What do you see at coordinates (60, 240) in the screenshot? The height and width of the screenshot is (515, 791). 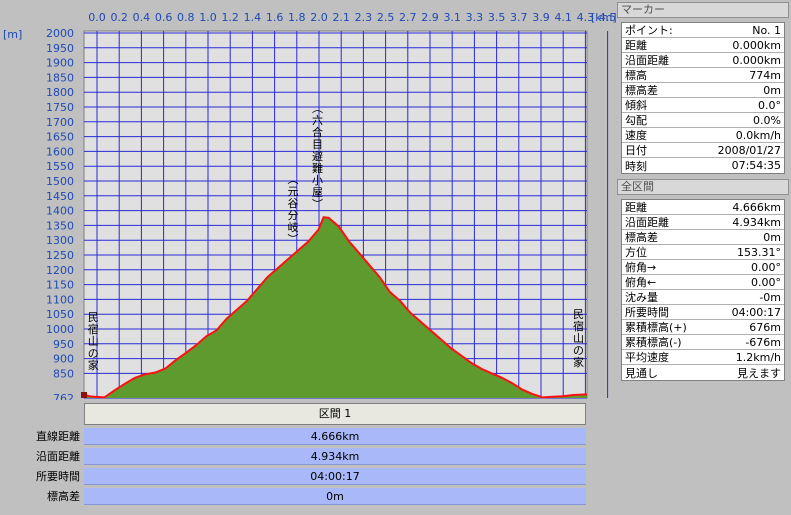 I see `y-tick-label: 1300` at bounding box center [60, 240].